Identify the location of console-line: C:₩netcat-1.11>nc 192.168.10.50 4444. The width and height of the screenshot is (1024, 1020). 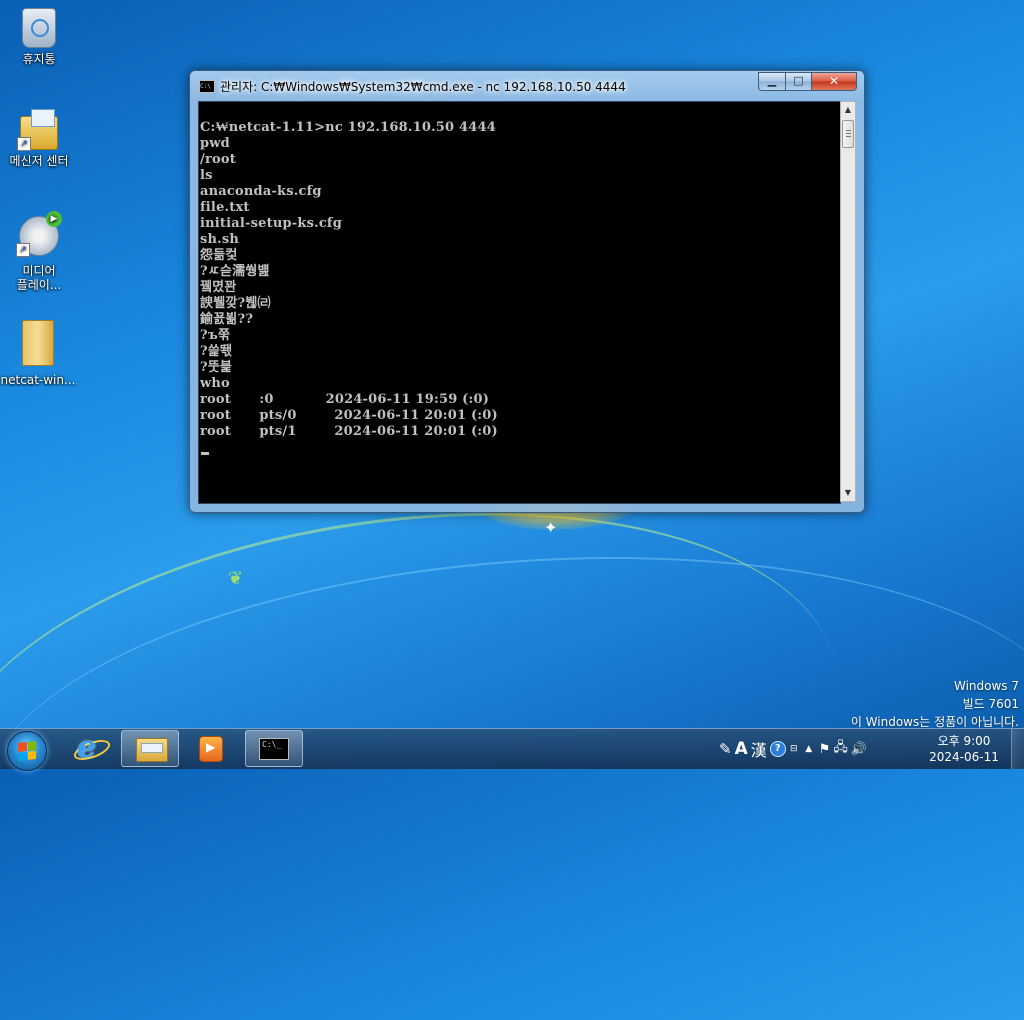
(348, 127).